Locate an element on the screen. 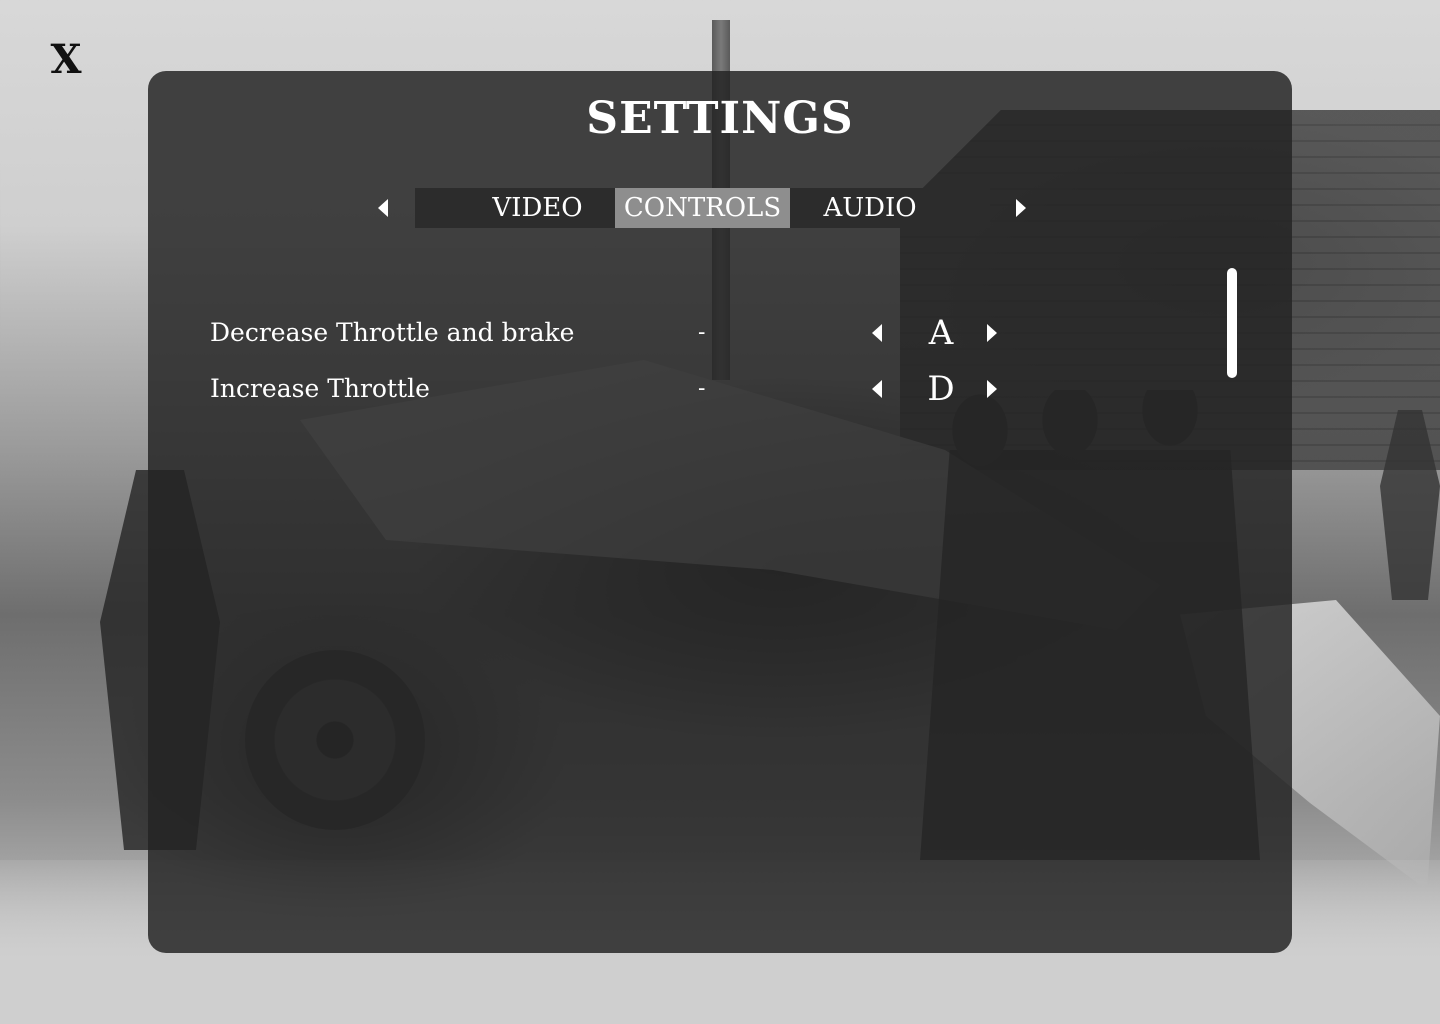  close-icon: X is located at coordinates (66, 59).